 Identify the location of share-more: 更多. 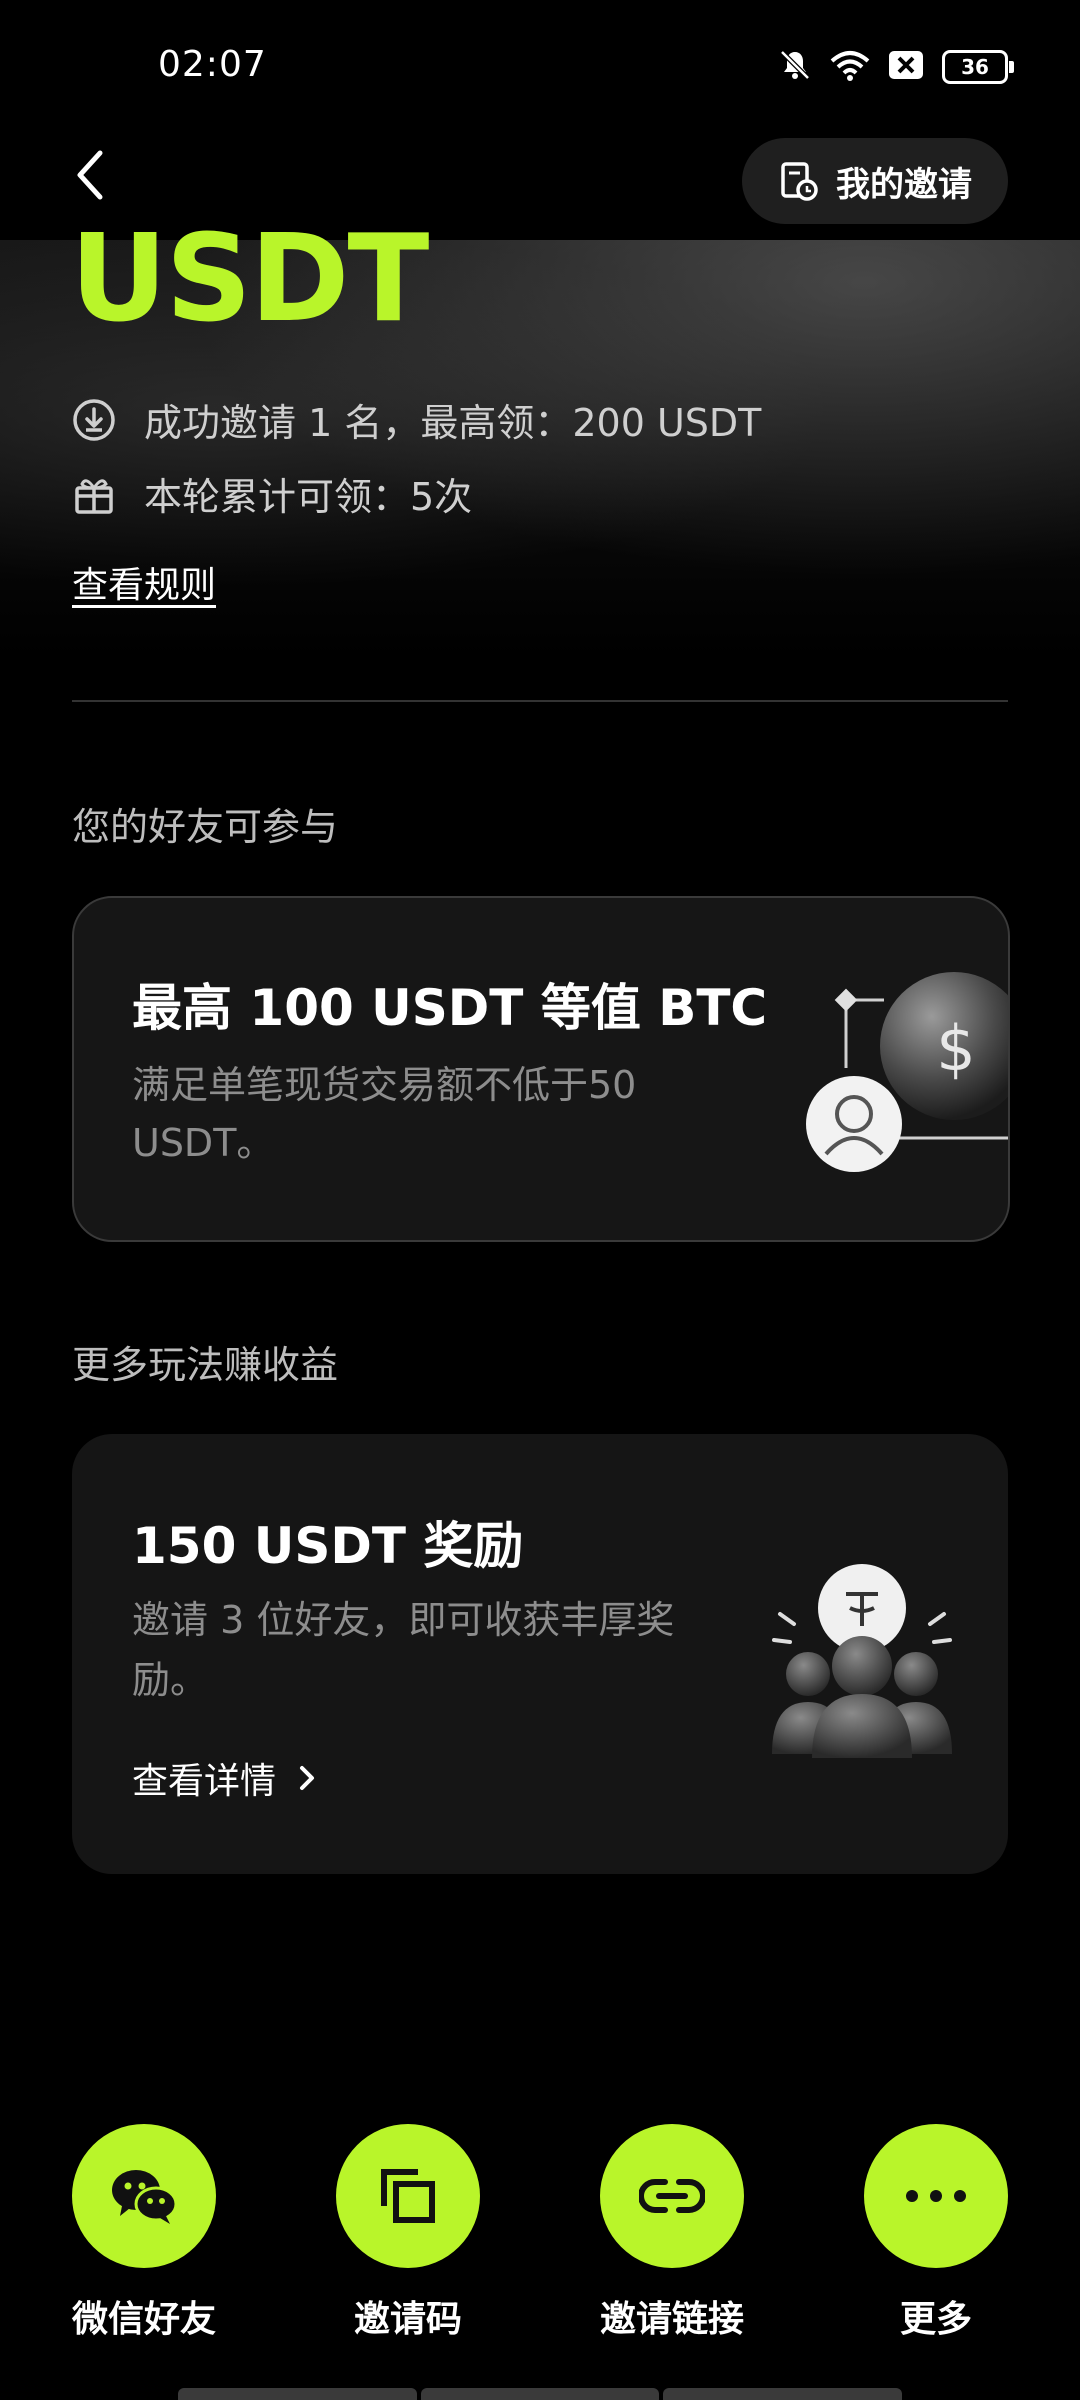
(936, 2233).